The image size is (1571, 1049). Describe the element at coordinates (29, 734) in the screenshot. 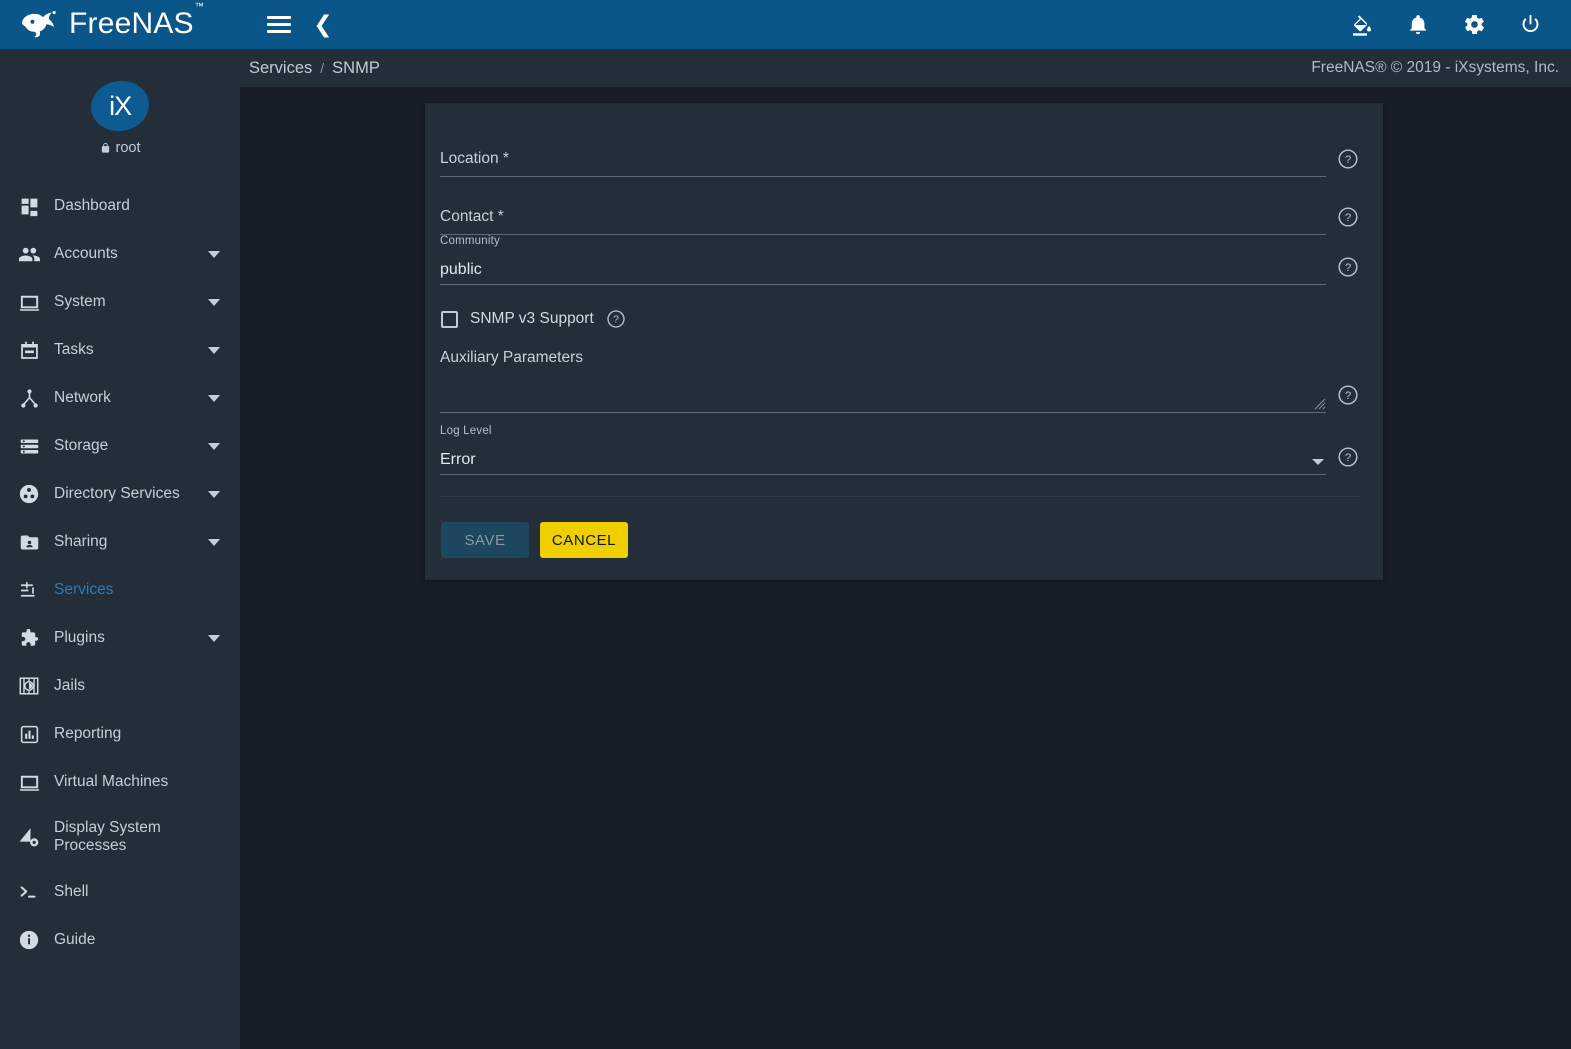

I see `reporting-chart-icon` at that location.